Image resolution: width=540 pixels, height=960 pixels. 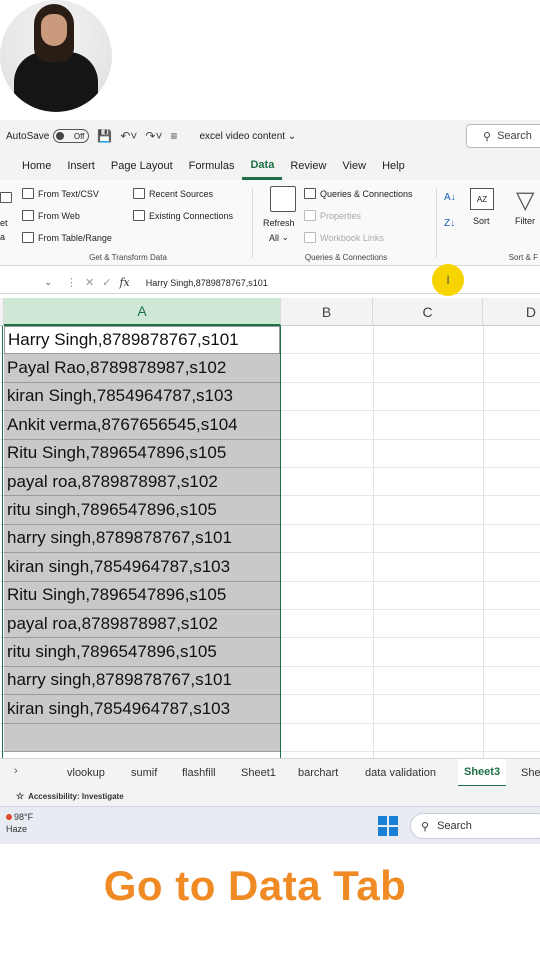 I want to click on cell-a4: Ankit verma,8767656545,s104, so click(x=142, y=425).